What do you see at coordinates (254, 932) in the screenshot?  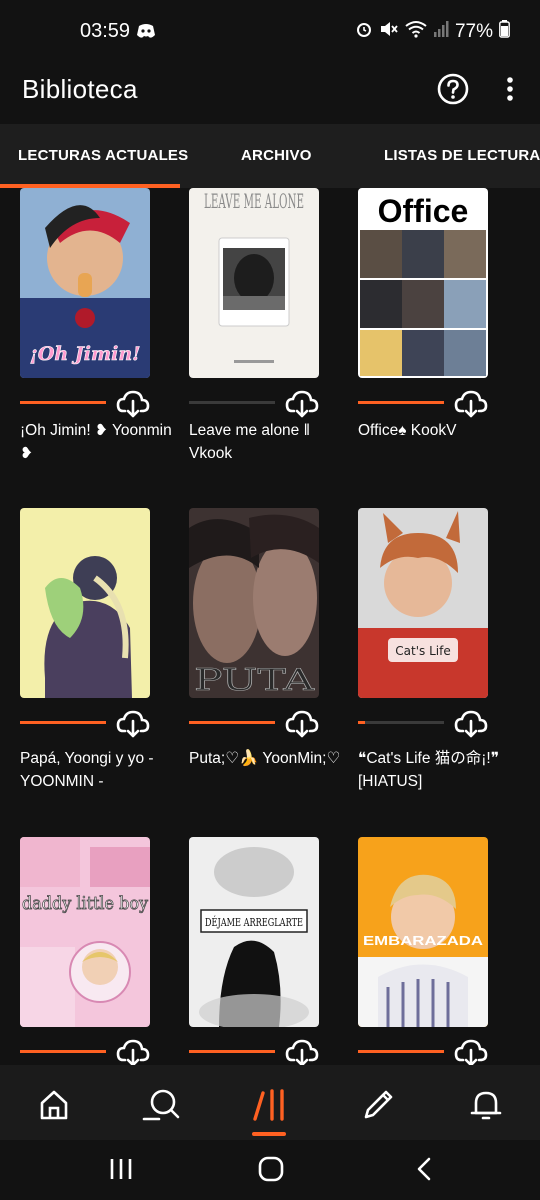 I see `story-cover: DÉJAME ARREGLARTE` at bounding box center [254, 932].